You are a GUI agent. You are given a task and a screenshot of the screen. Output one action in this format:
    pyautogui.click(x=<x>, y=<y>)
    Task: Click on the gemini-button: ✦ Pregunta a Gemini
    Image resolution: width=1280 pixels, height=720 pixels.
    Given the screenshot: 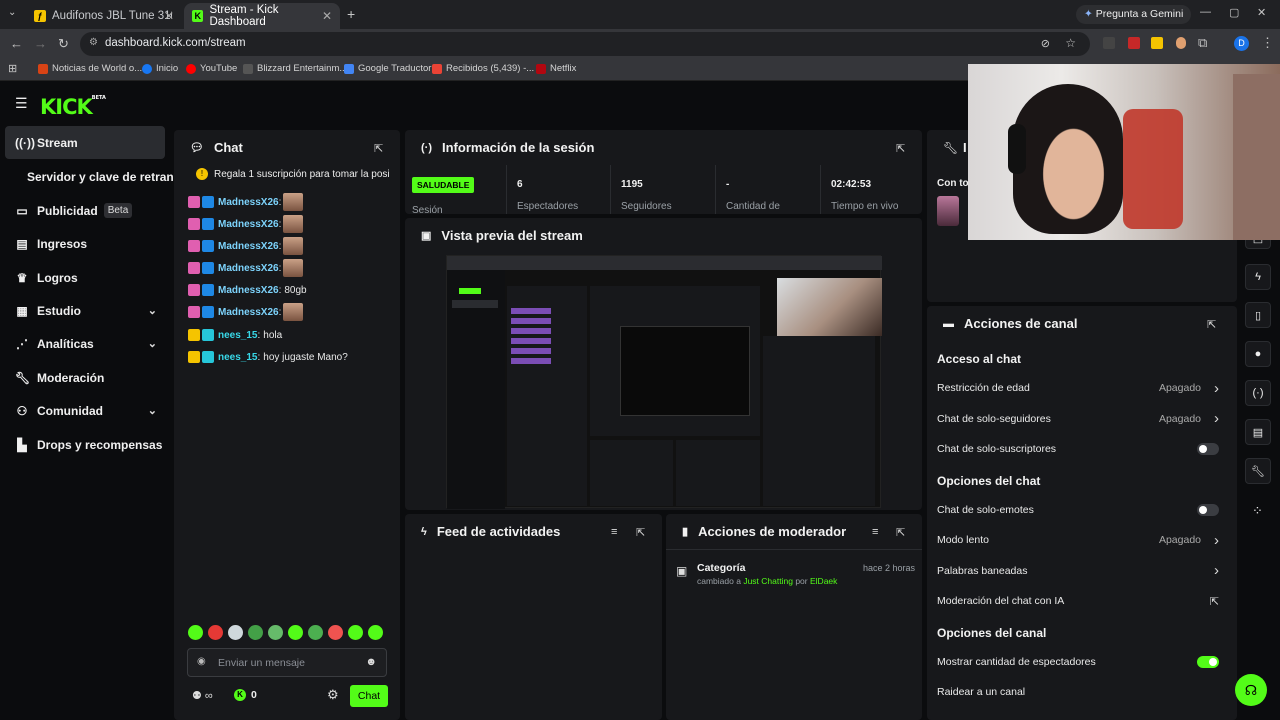 What is the action you would take?
    pyautogui.click(x=1134, y=14)
    